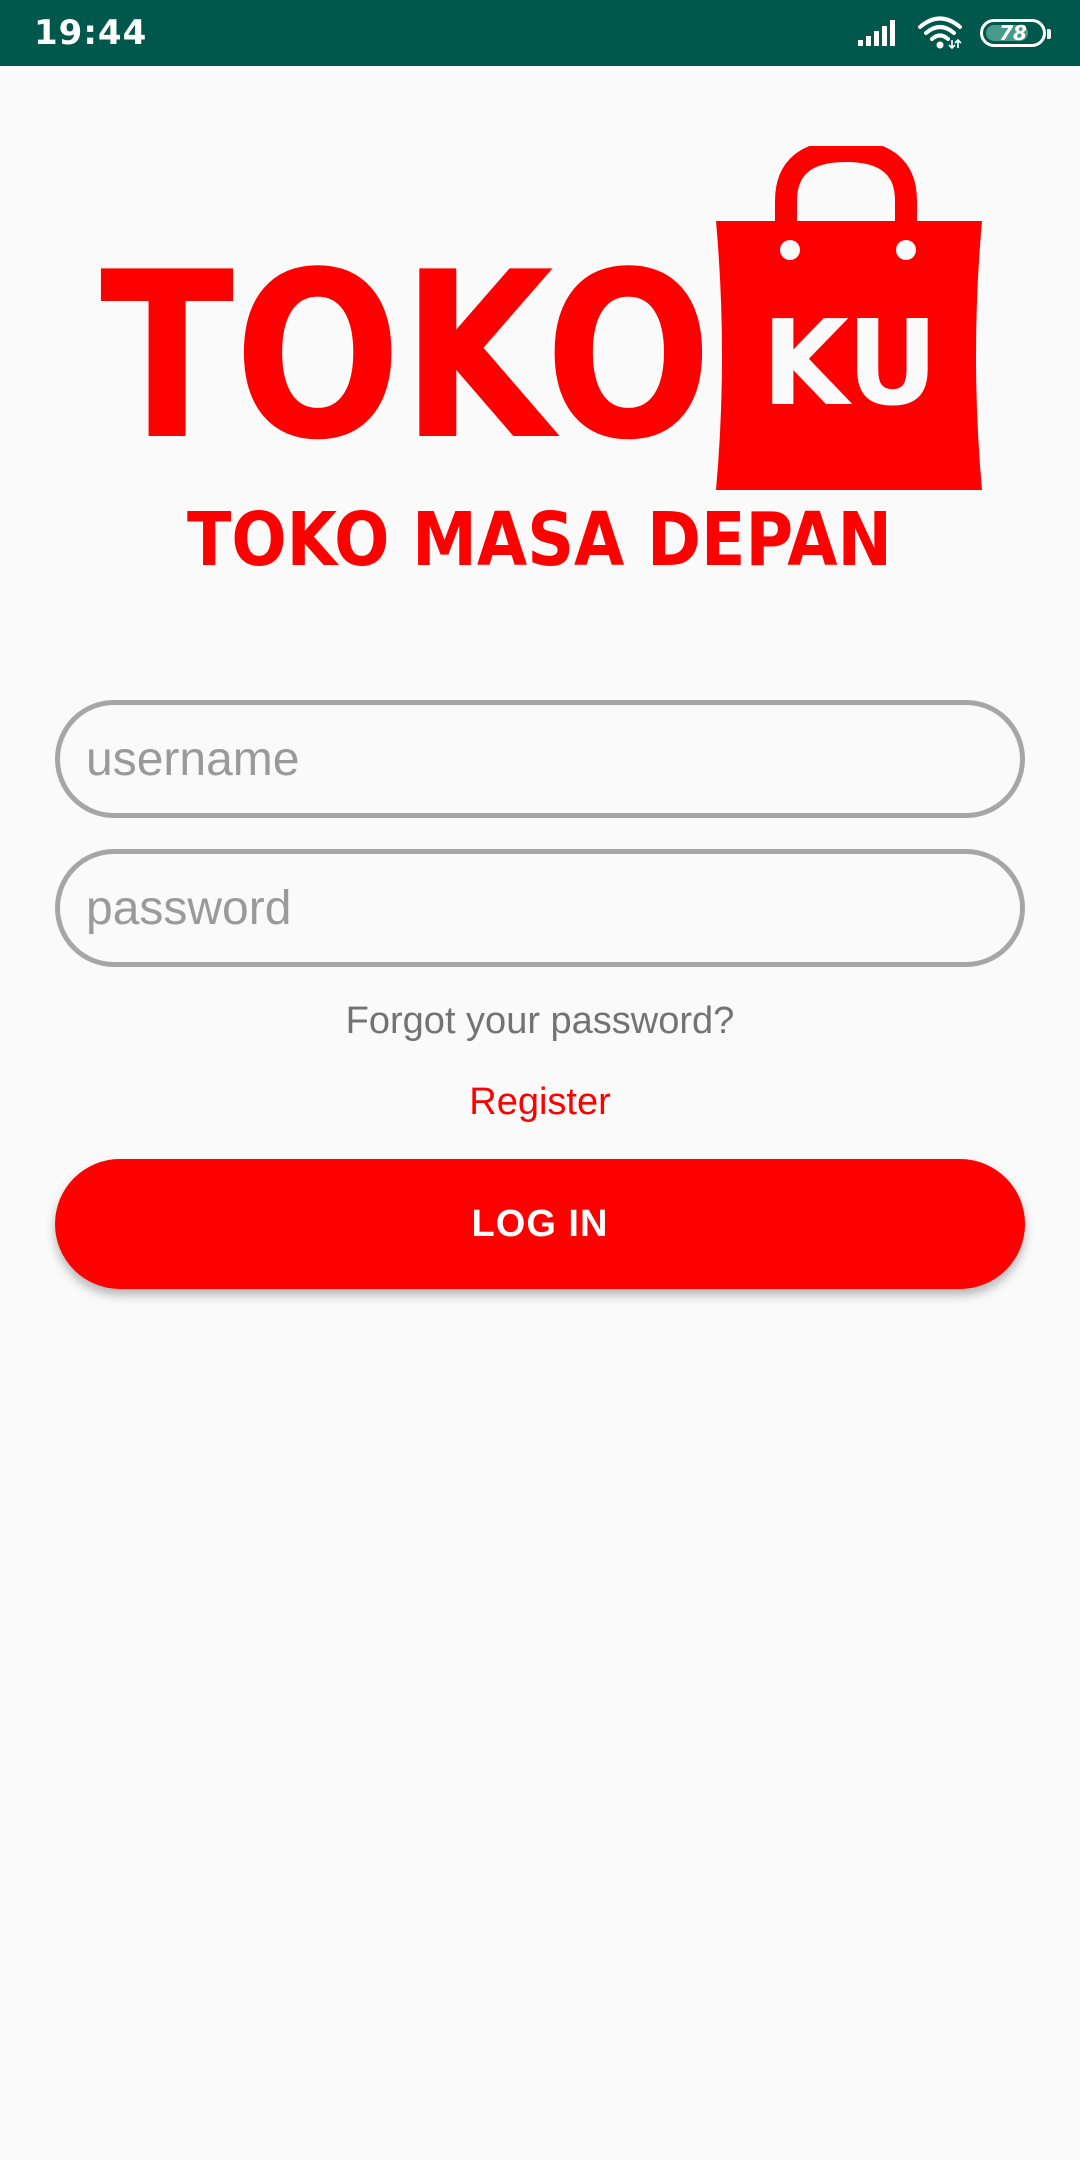  I want to click on battery-nub, so click(1049, 34).